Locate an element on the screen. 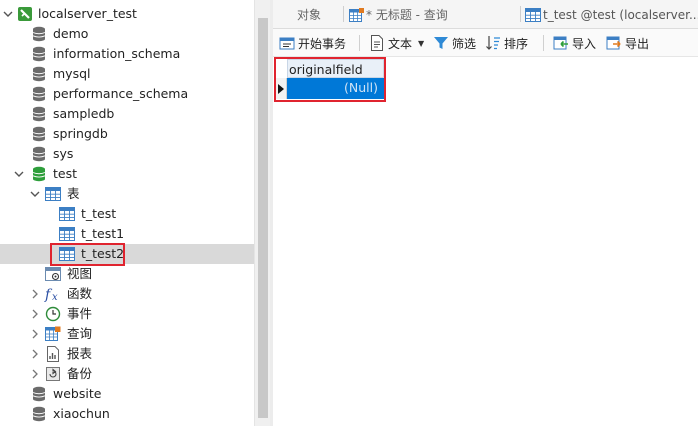 The height and width of the screenshot is (426, 698). tree-item-label: 事件 is located at coordinates (80, 313).